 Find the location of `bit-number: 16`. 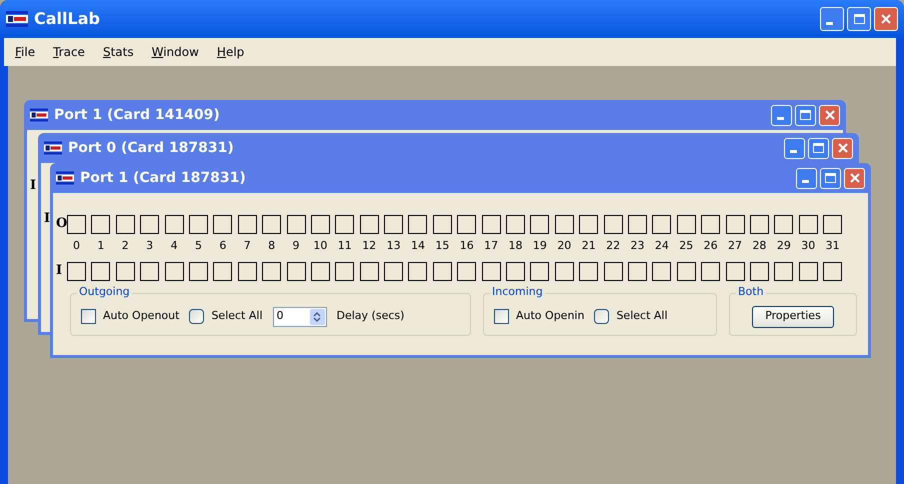

bit-number: 16 is located at coordinates (466, 246).